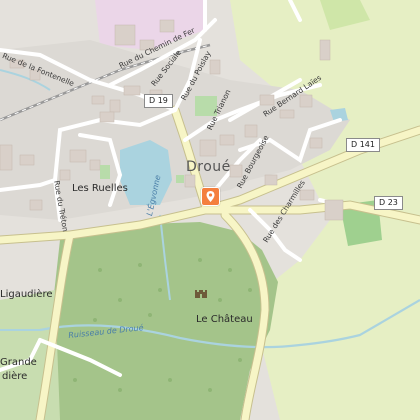 This screenshot has width=420, height=420. I want to click on castle-icon, so click(201, 294).